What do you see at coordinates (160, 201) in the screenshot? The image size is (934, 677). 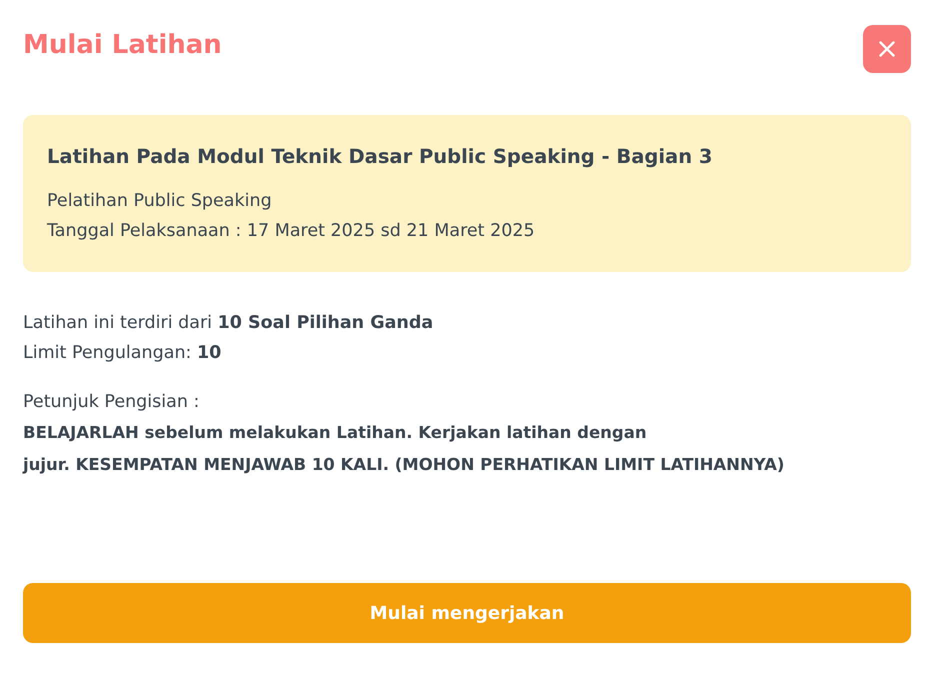 I see `info-line: Pelatihan Public Speaking` at bounding box center [160, 201].